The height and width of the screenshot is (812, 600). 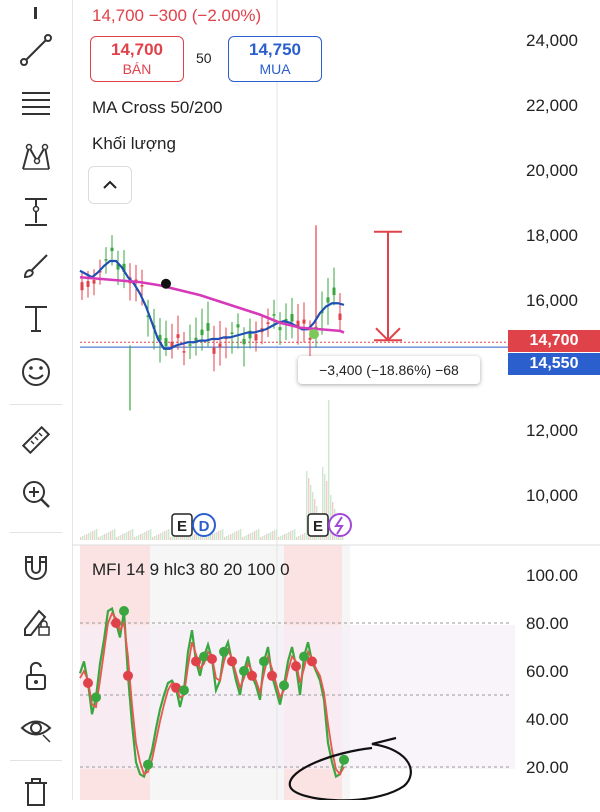 I want to click on brush-icon, so click(x=36, y=266).